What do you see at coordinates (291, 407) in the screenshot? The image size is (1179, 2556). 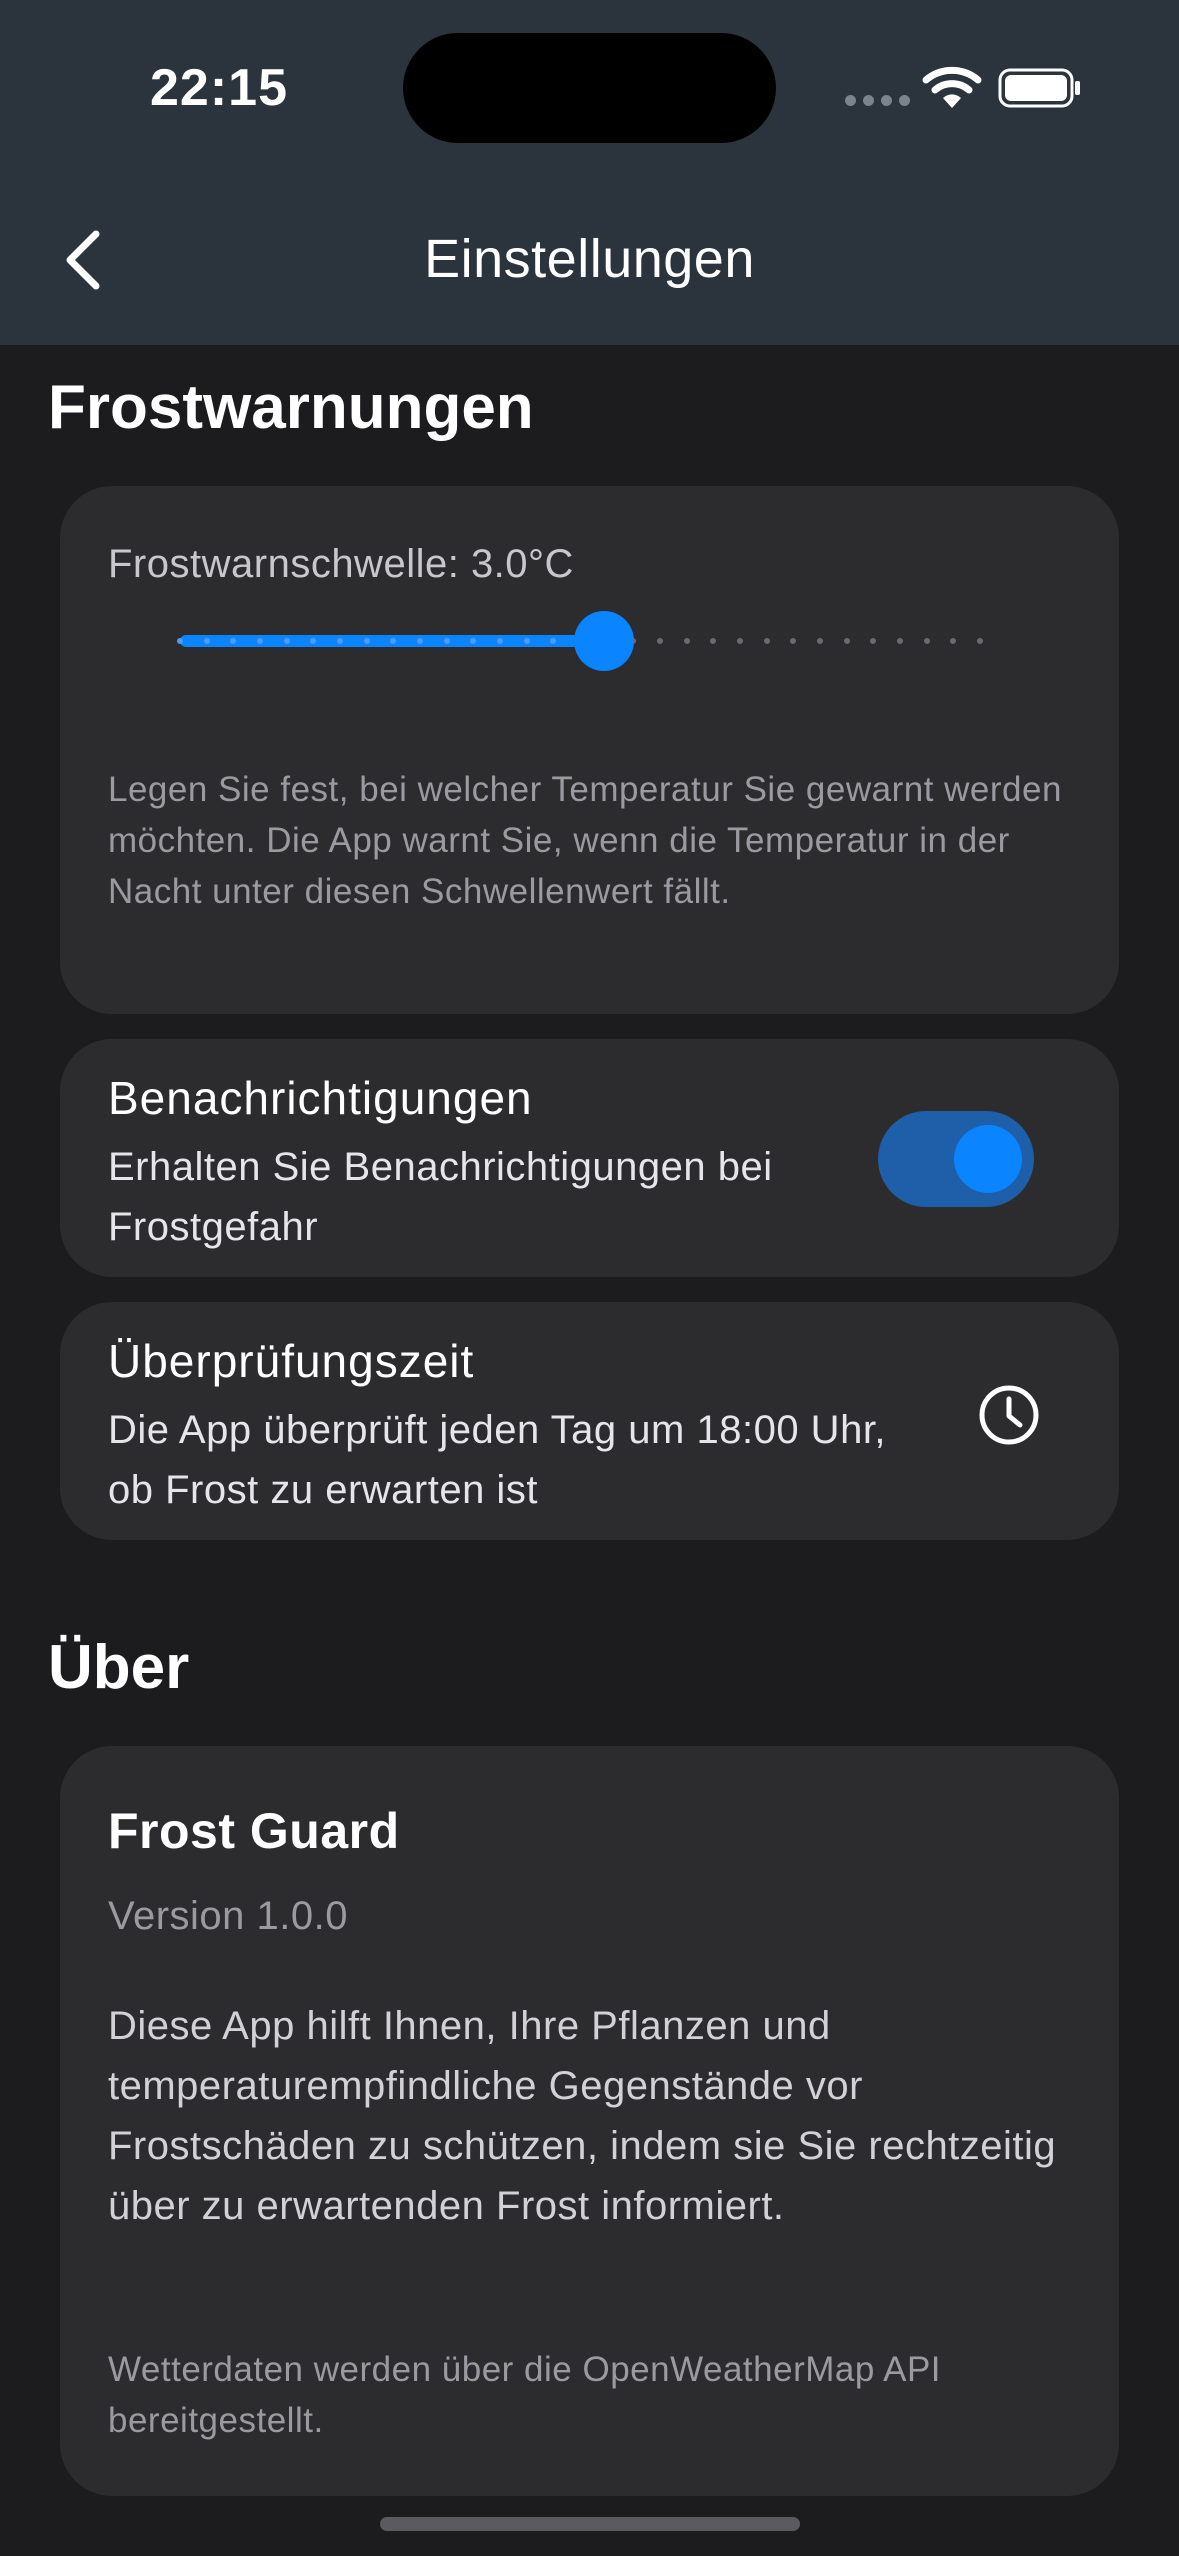 I see `section-title-frost: Frostwarnungen` at bounding box center [291, 407].